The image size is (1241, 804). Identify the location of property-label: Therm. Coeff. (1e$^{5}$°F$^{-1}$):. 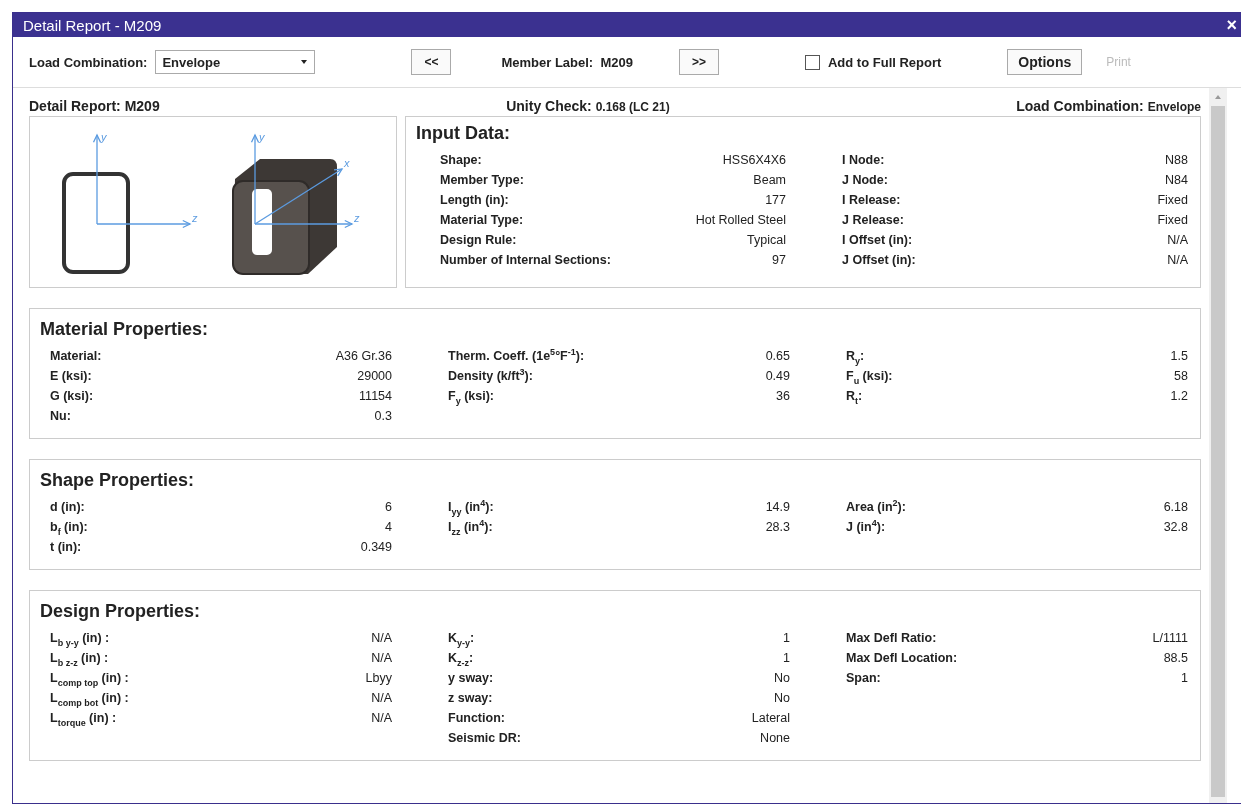
(516, 355).